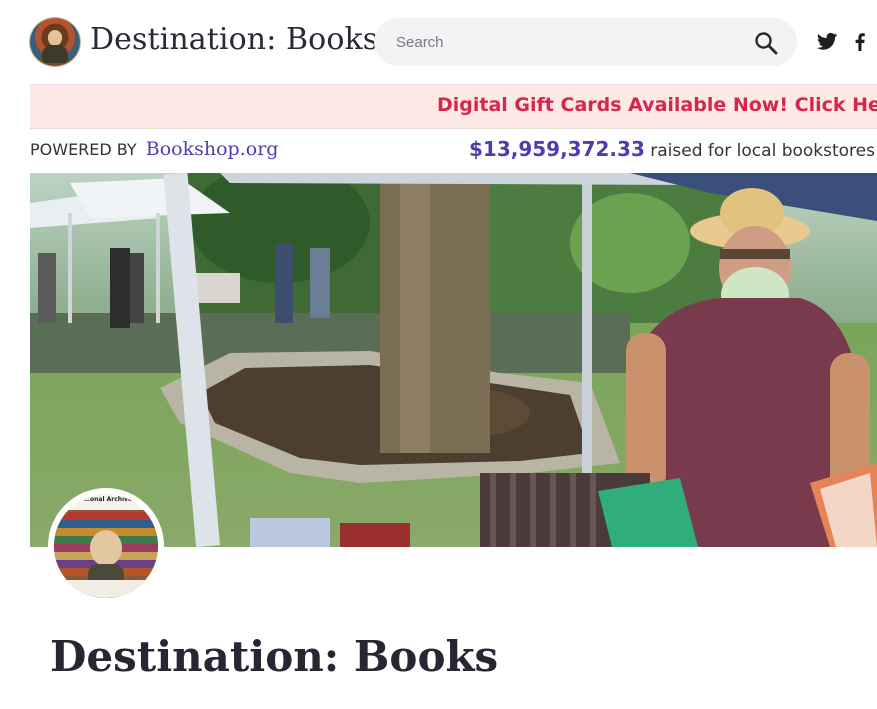 This screenshot has height=709, width=877. I want to click on bookshop-link: Bookshop.org, so click(212, 149).